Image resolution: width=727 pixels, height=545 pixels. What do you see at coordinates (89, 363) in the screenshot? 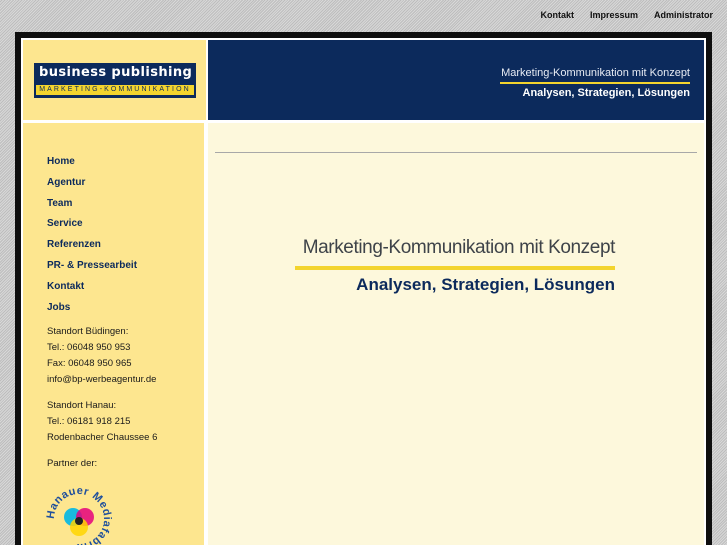
I see `contact-buedingen-fax: Fax: 06048 950 965` at bounding box center [89, 363].